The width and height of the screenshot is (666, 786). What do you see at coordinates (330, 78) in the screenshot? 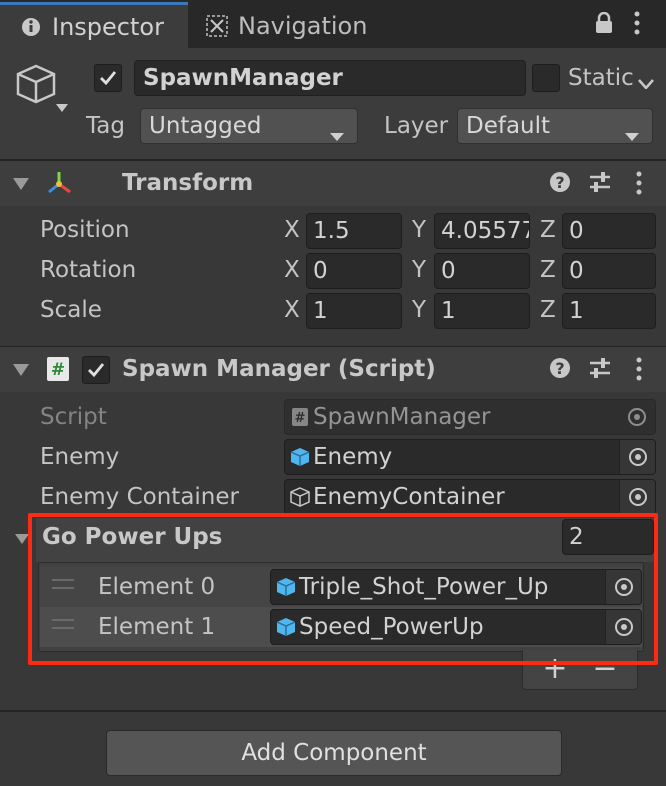
I see `object-name-field: SpawnManager` at bounding box center [330, 78].